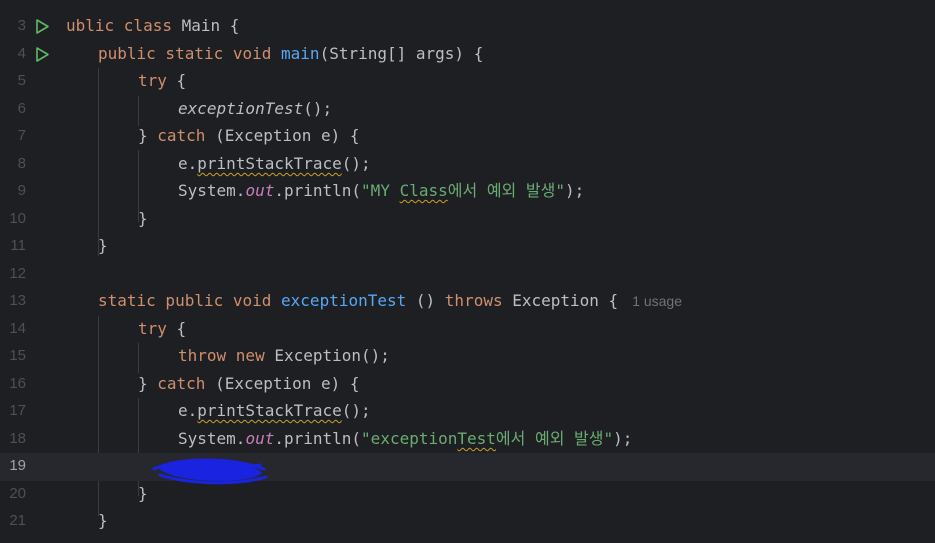  What do you see at coordinates (467, 495) in the screenshot?
I see `code-line: 20 }` at bounding box center [467, 495].